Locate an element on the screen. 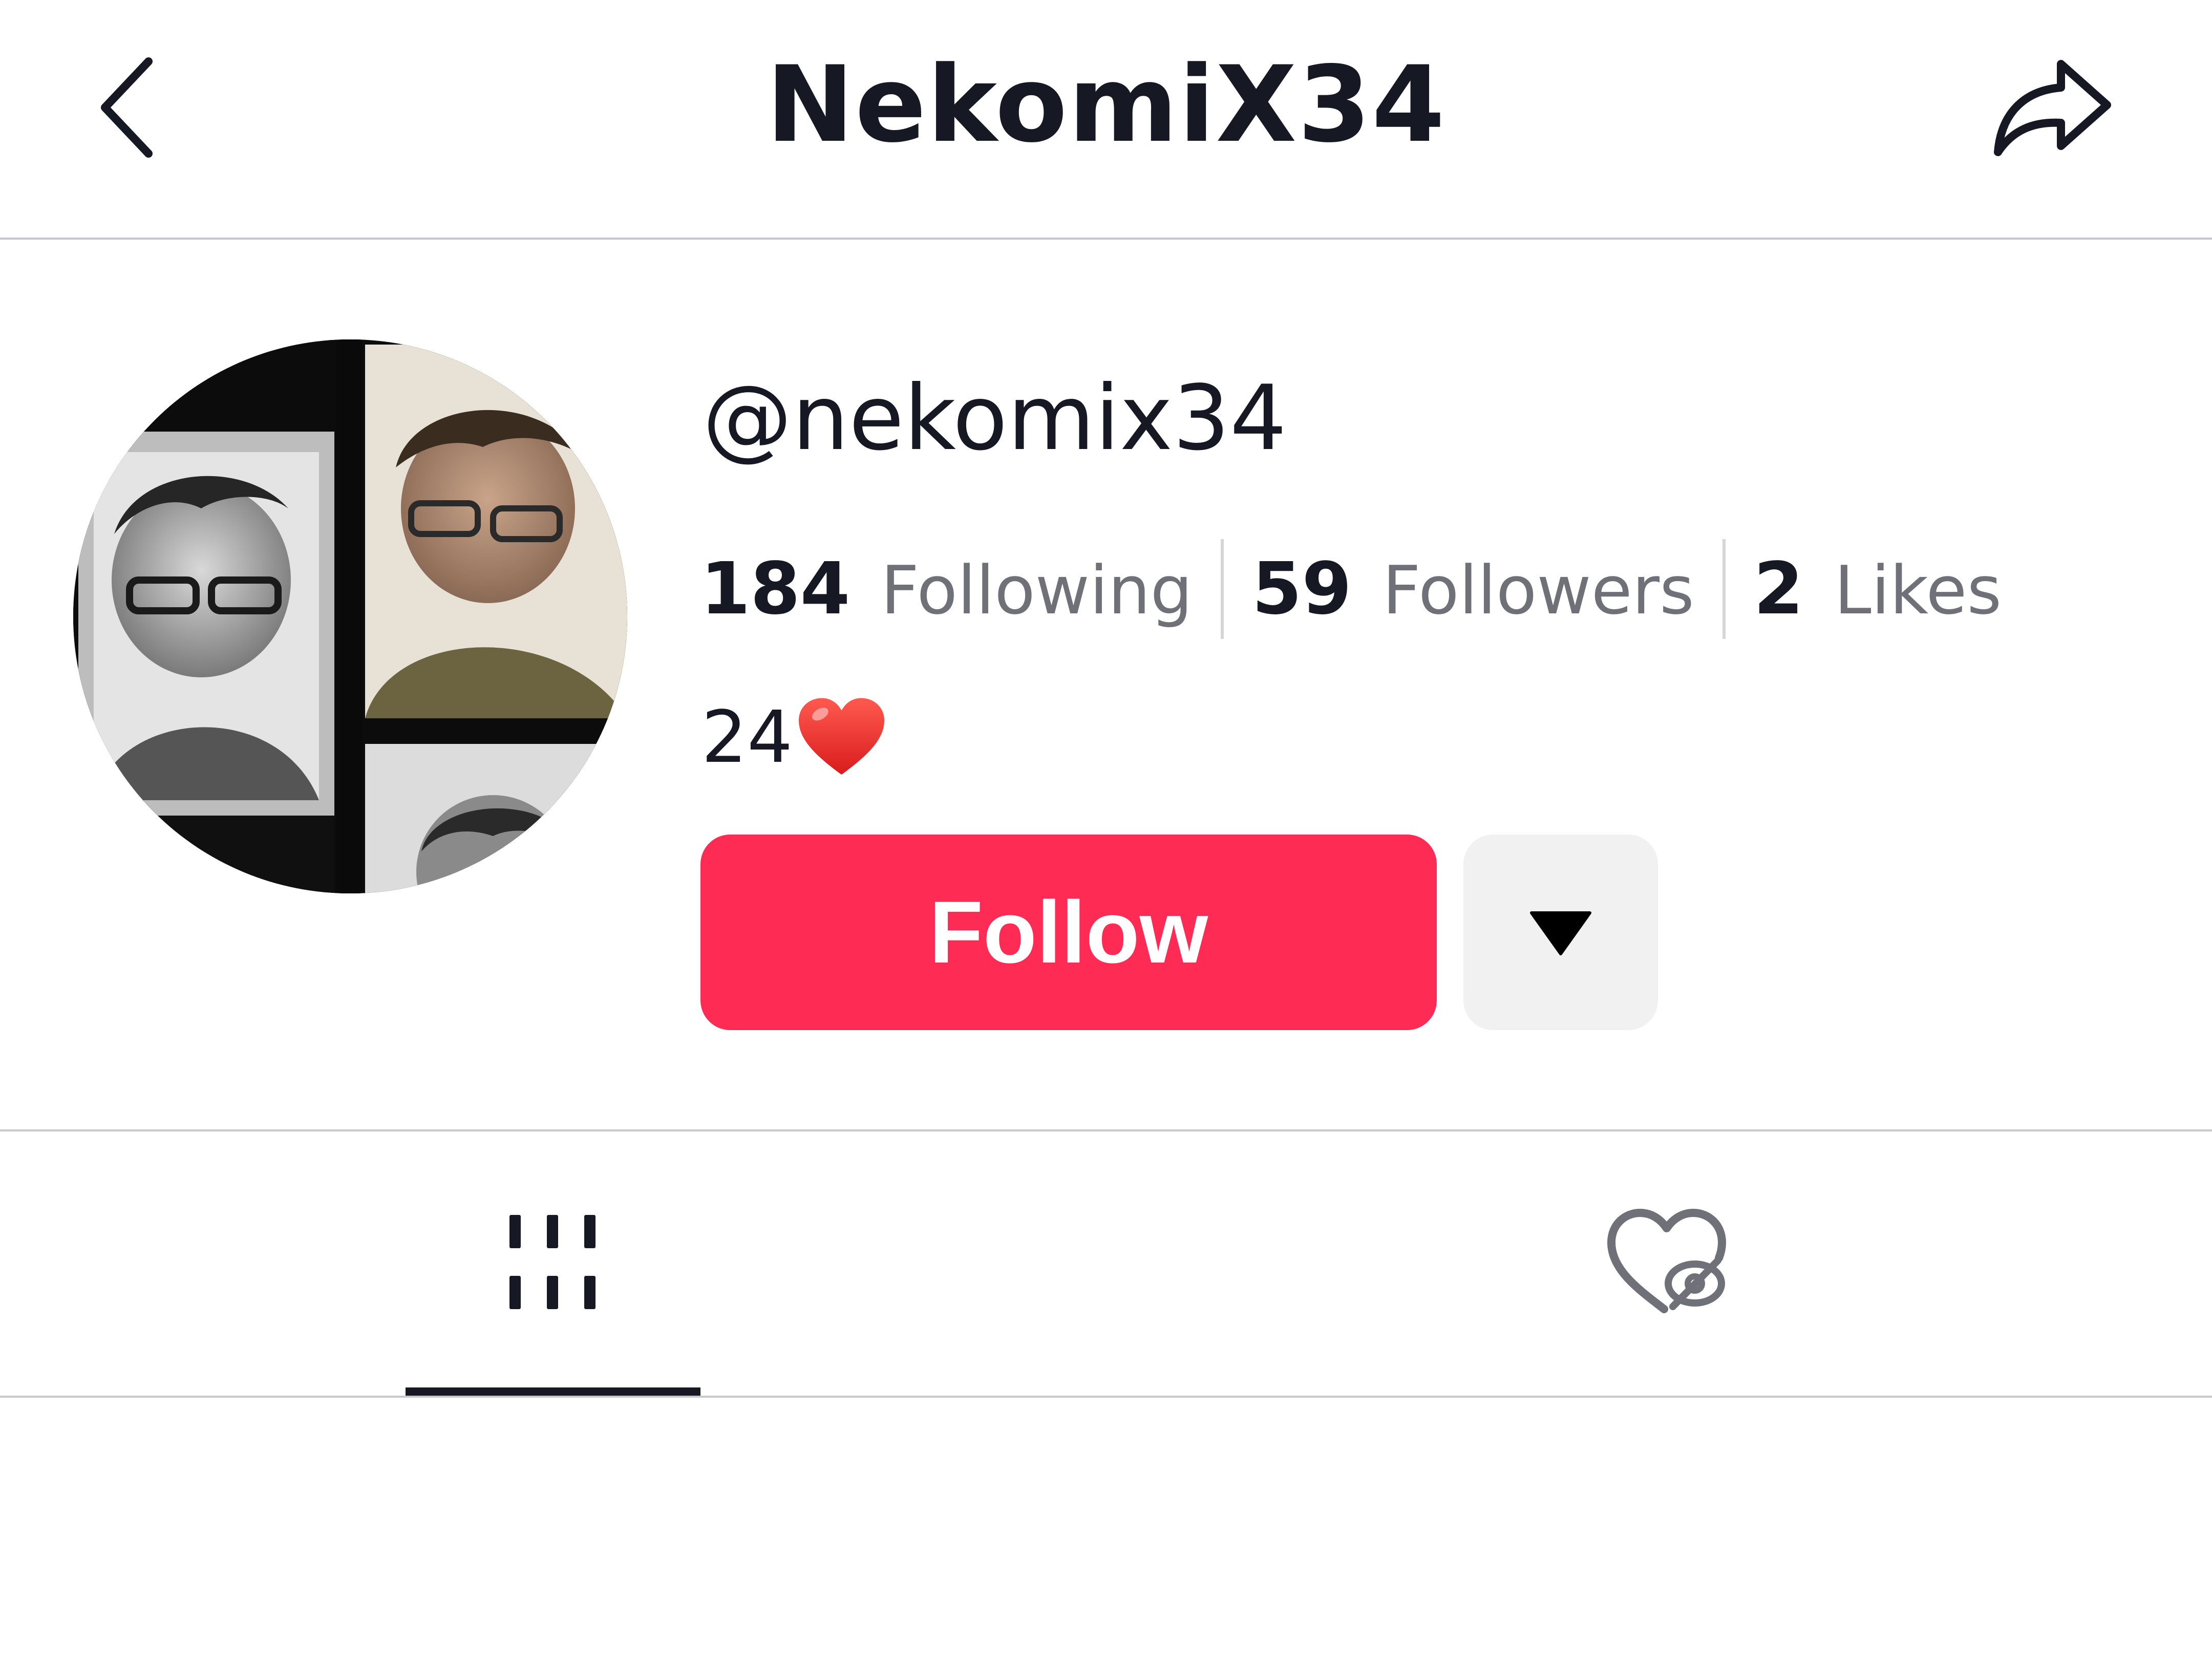 The width and height of the screenshot is (2212, 1667). tabs-divider is located at coordinates (1106, 1397).